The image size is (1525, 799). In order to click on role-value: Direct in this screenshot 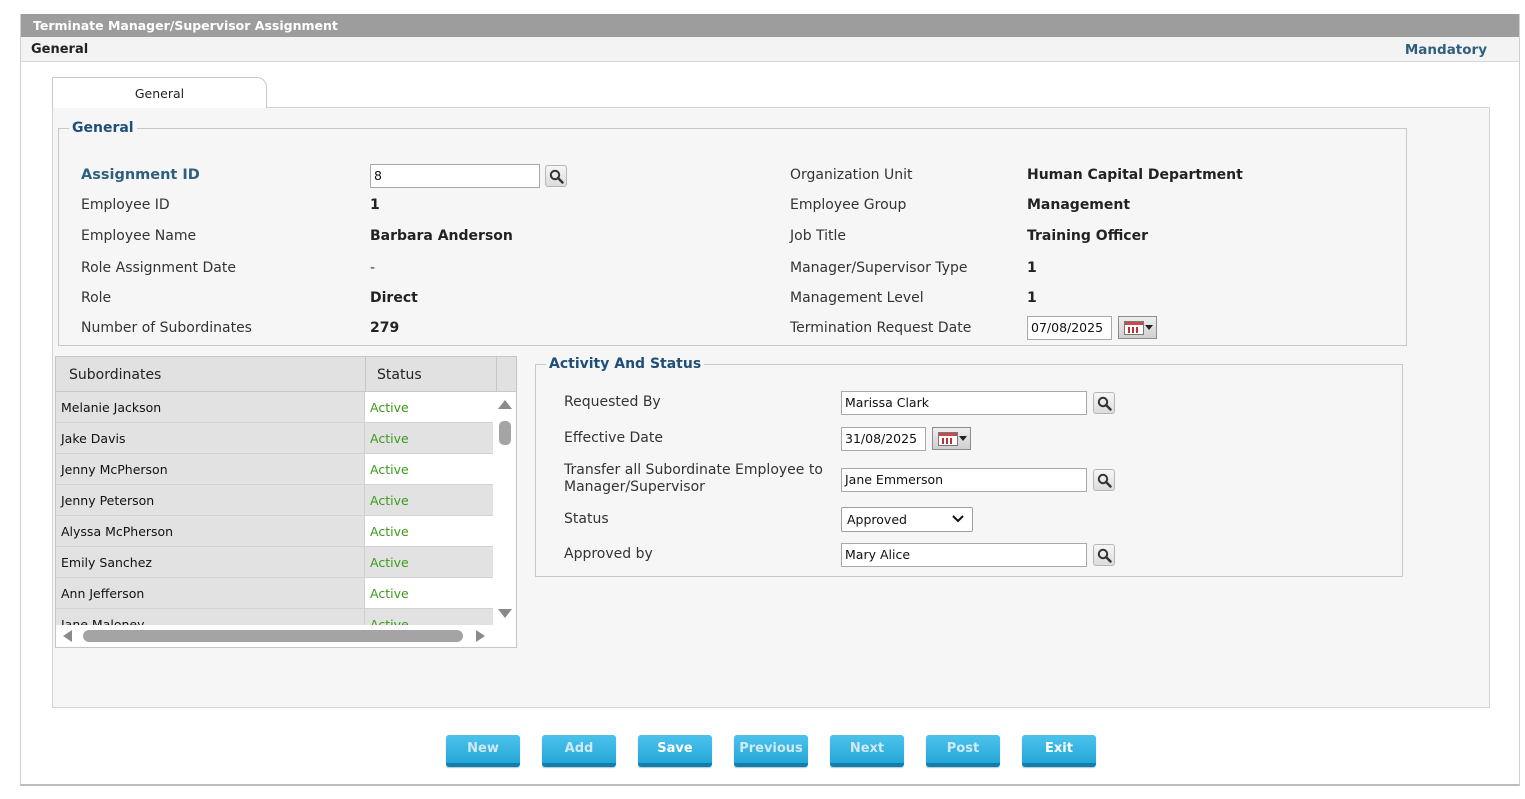, I will do `click(394, 298)`.